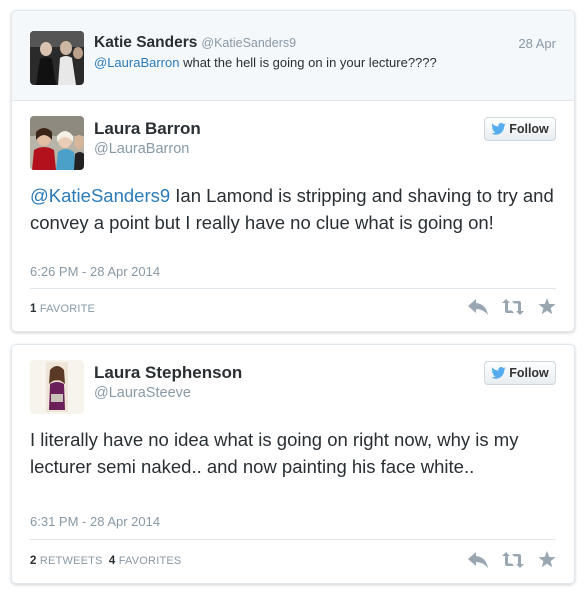 The image size is (586, 594). What do you see at coordinates (145, 42) in the screenshot?
I see `reply-author-name: Katie Sanders` at bounding box center [145, 42].